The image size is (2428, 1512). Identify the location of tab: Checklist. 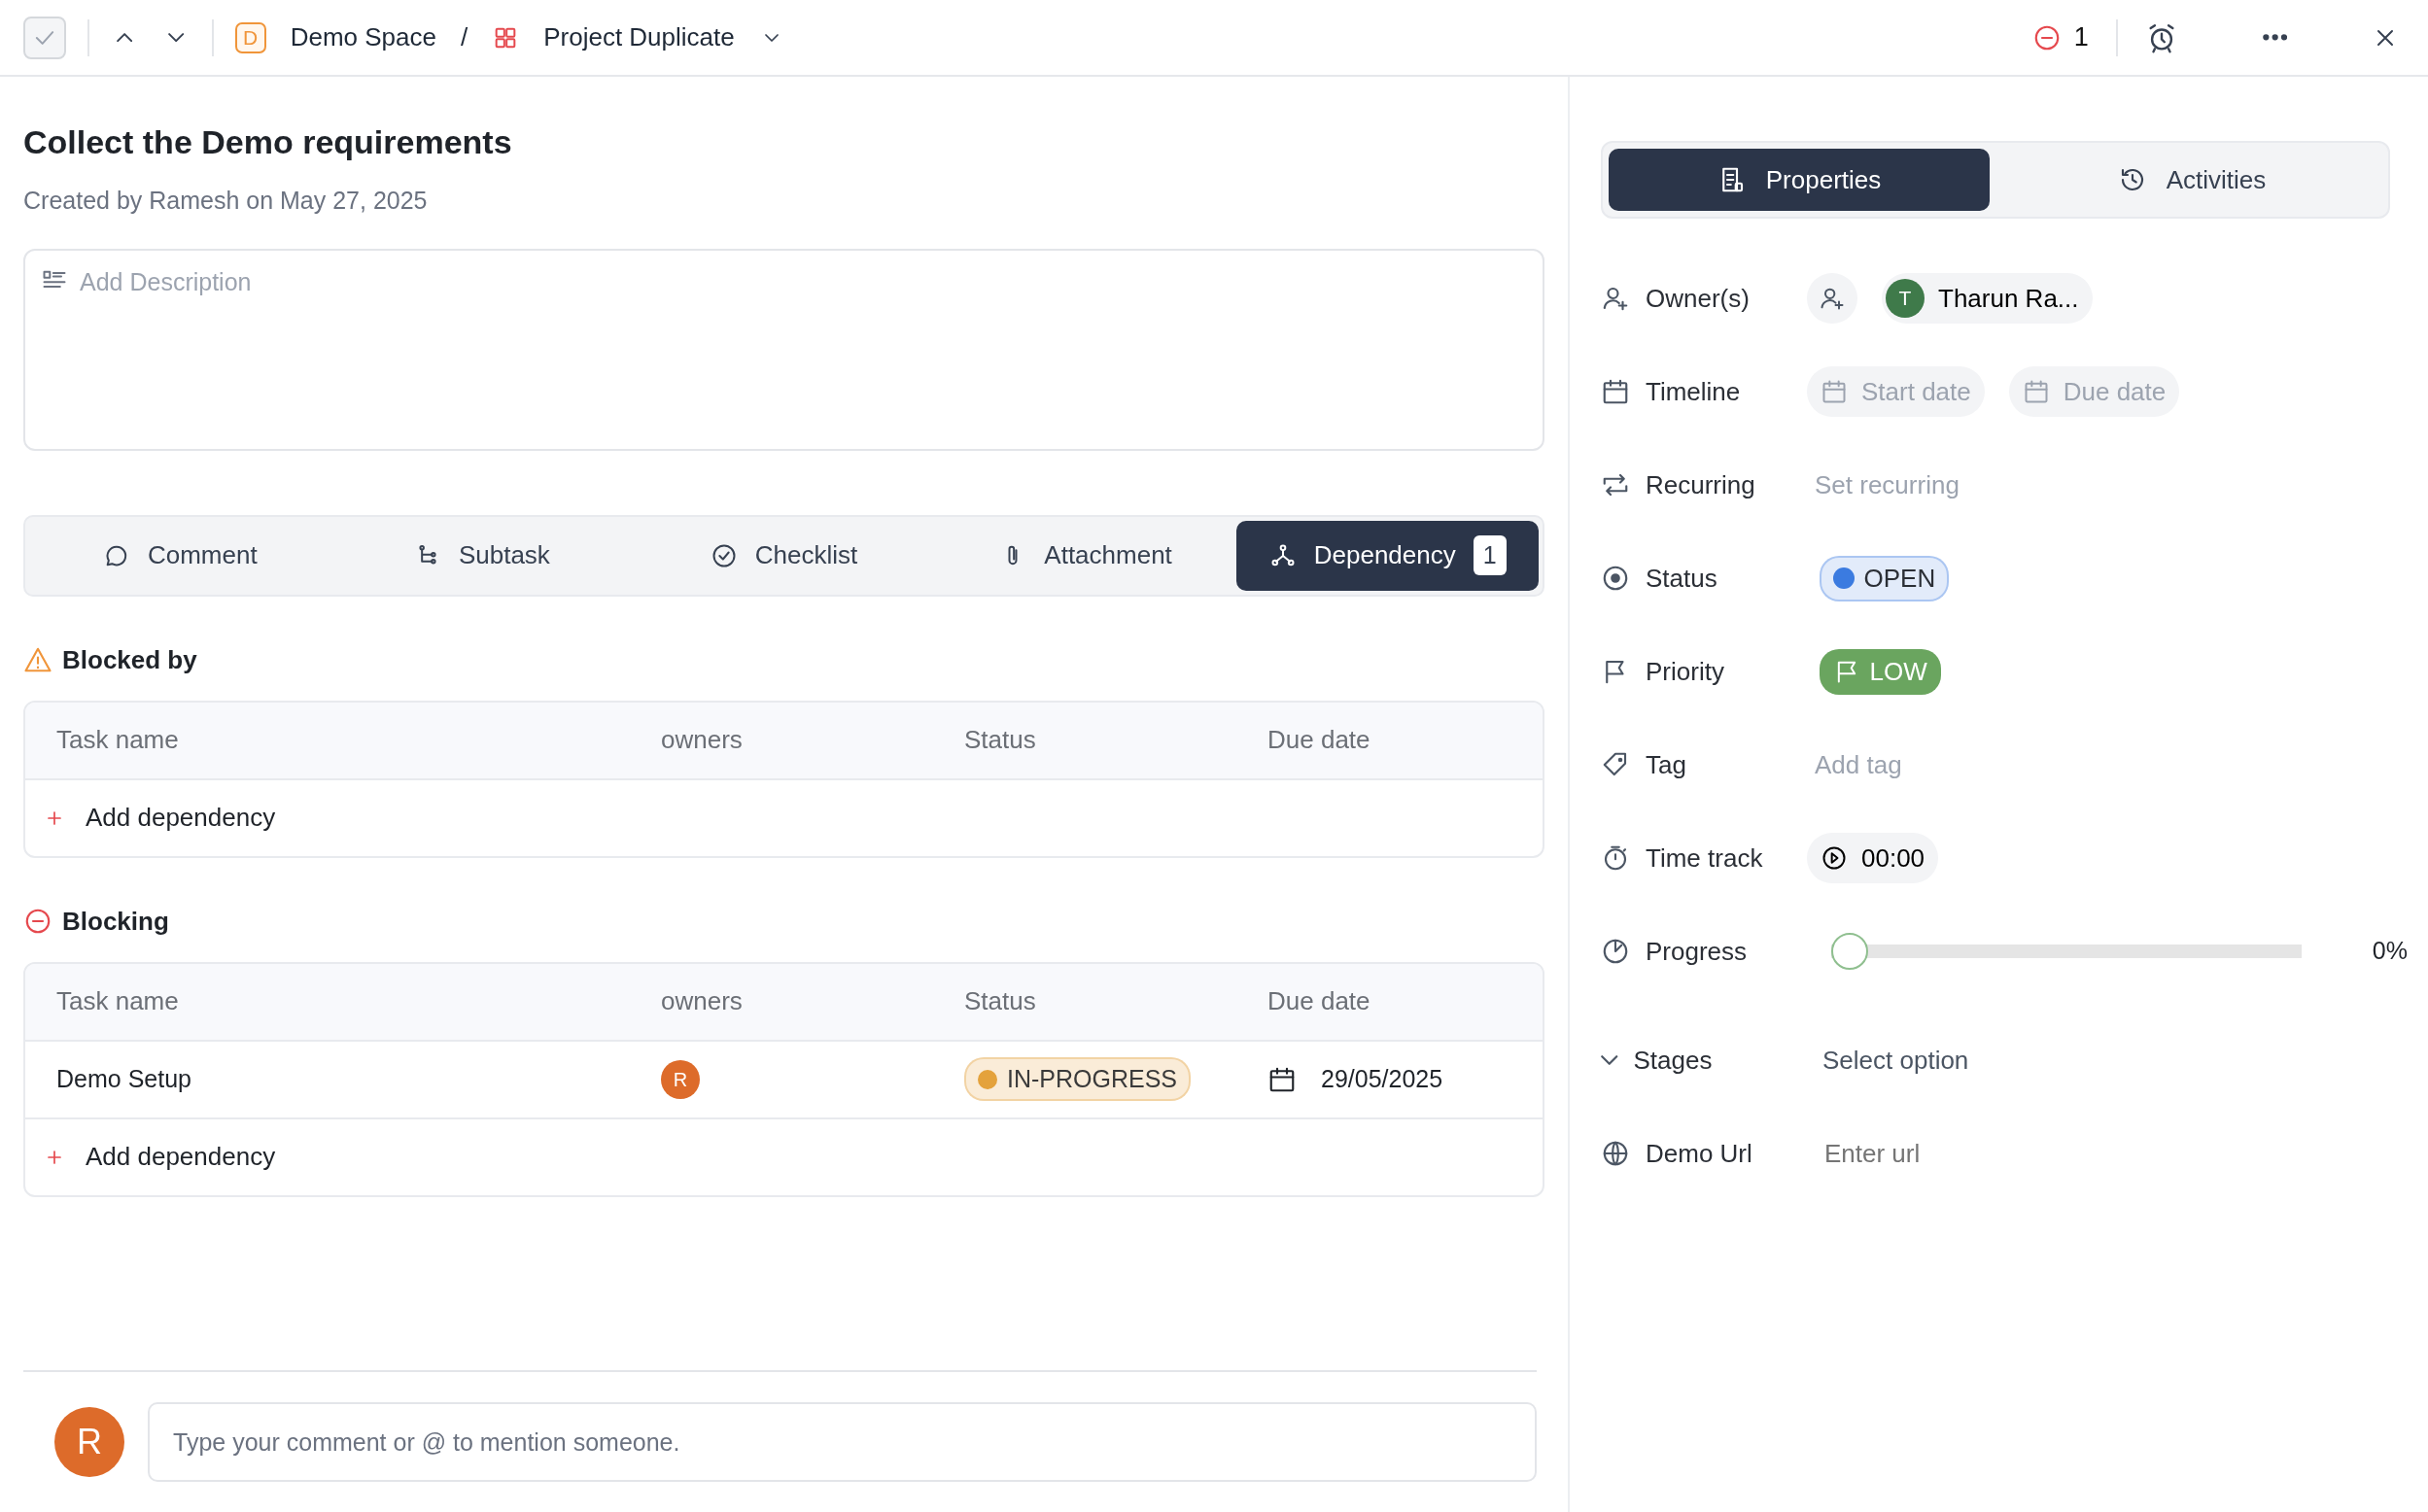
(784, 555).